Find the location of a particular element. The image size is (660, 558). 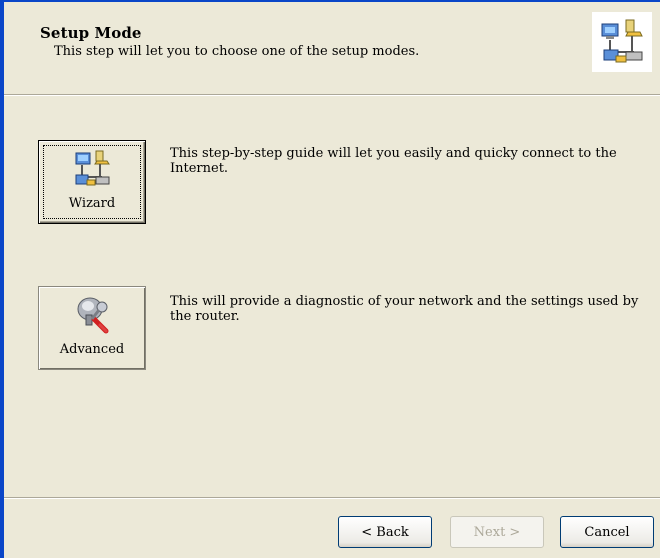

page-title: Setup Mode is located at coordinates (91, 33).